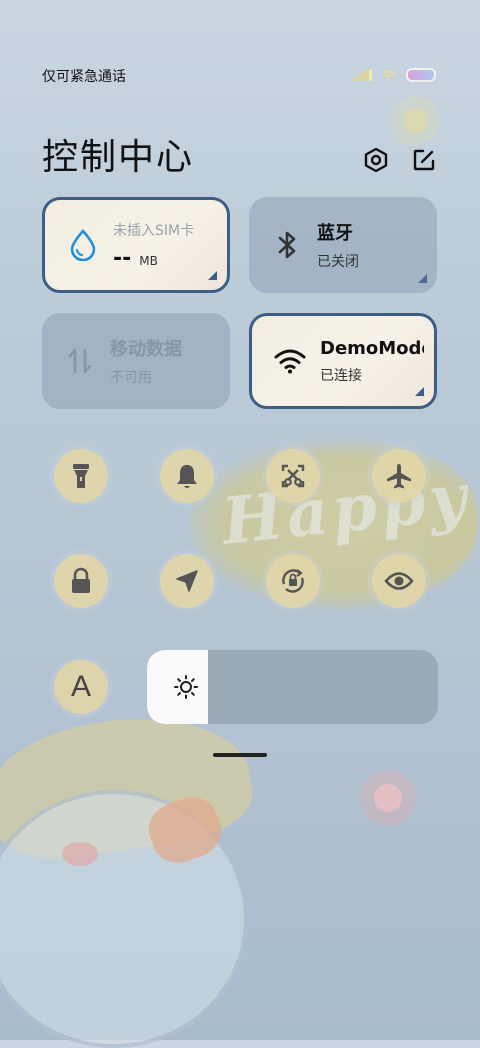 This screenshot has width=480, height=1048. What do you see at coordinates (341, 375) in the screenshot?
I see `wifi-status: 已连接` at bounding box center [341, 375].